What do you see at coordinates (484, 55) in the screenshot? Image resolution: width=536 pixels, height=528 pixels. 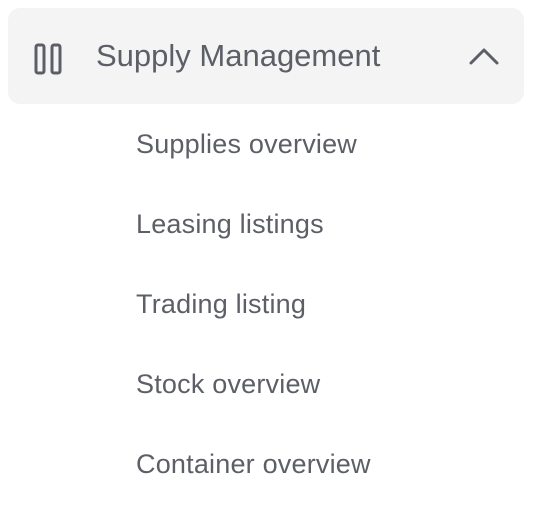 I see `chevron-up-icon` at bounding box center [484, 55].